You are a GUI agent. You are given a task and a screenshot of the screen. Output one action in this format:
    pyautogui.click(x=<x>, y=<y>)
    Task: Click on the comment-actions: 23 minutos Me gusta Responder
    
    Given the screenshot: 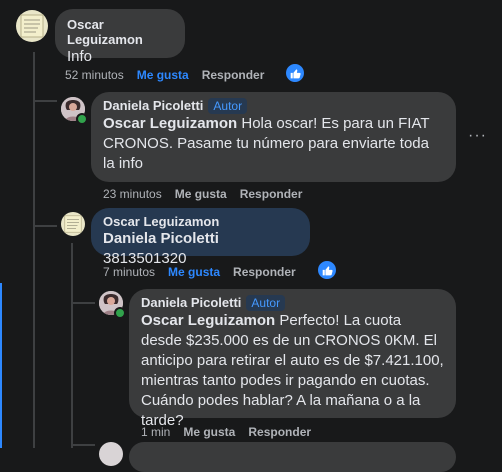 What is the action you would take?
    pyautogui.click(x=209, y=194)
    